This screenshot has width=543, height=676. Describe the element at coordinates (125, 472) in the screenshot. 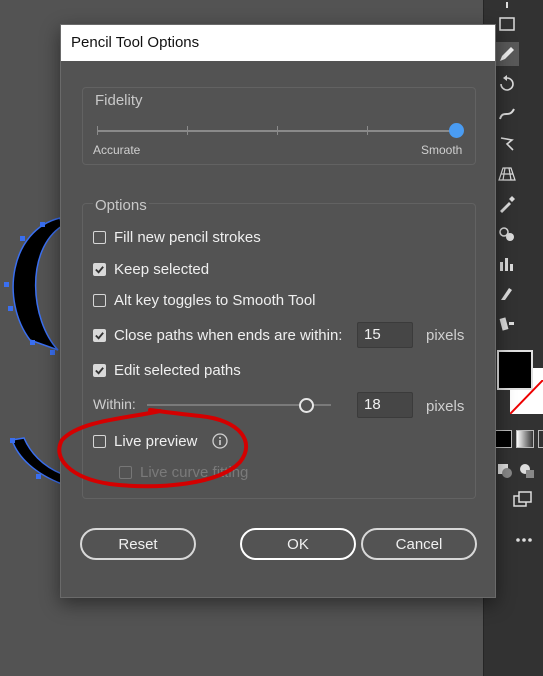

I see `live-curve-fitting-checkbox` at that location.